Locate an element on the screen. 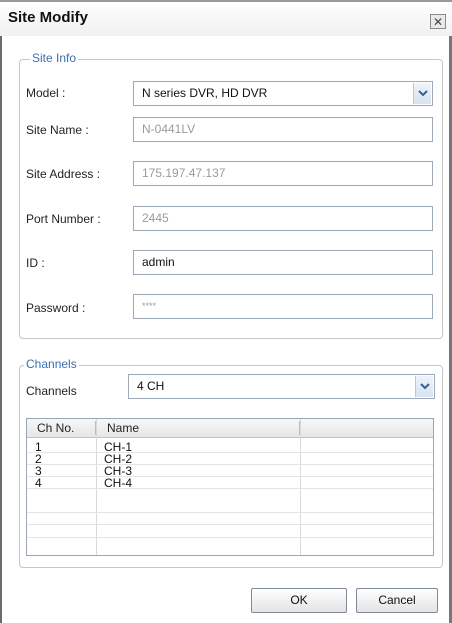  site-name-field: N-0441LV is located at coordinates (283, 129).